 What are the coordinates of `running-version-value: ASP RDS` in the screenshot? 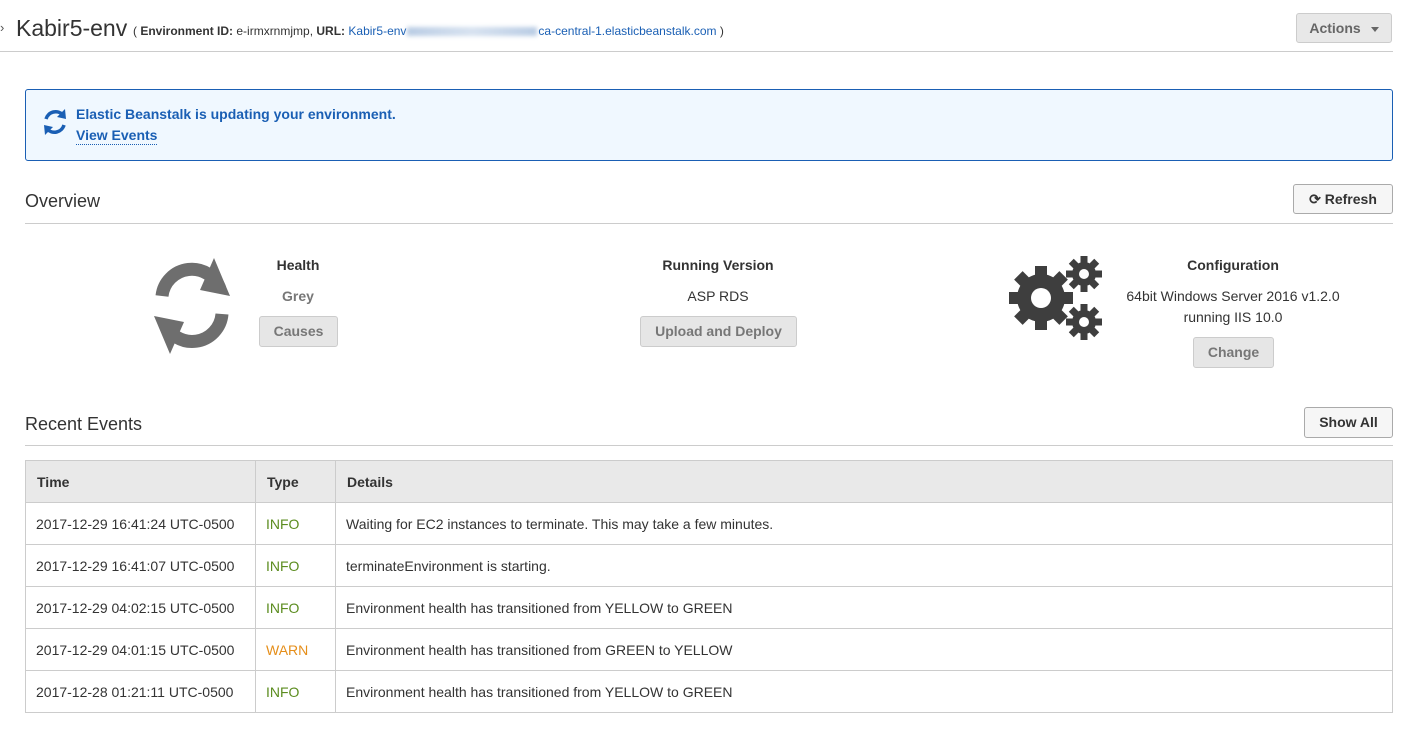 It's located at (718, 296).